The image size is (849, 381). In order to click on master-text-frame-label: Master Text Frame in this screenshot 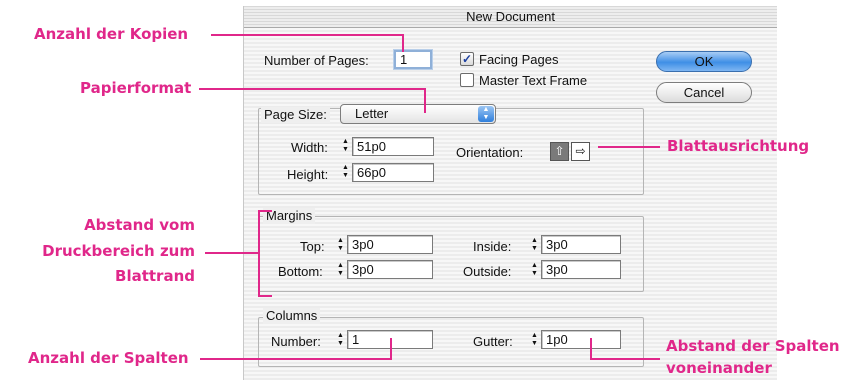, I will do `click(533, 80)`.